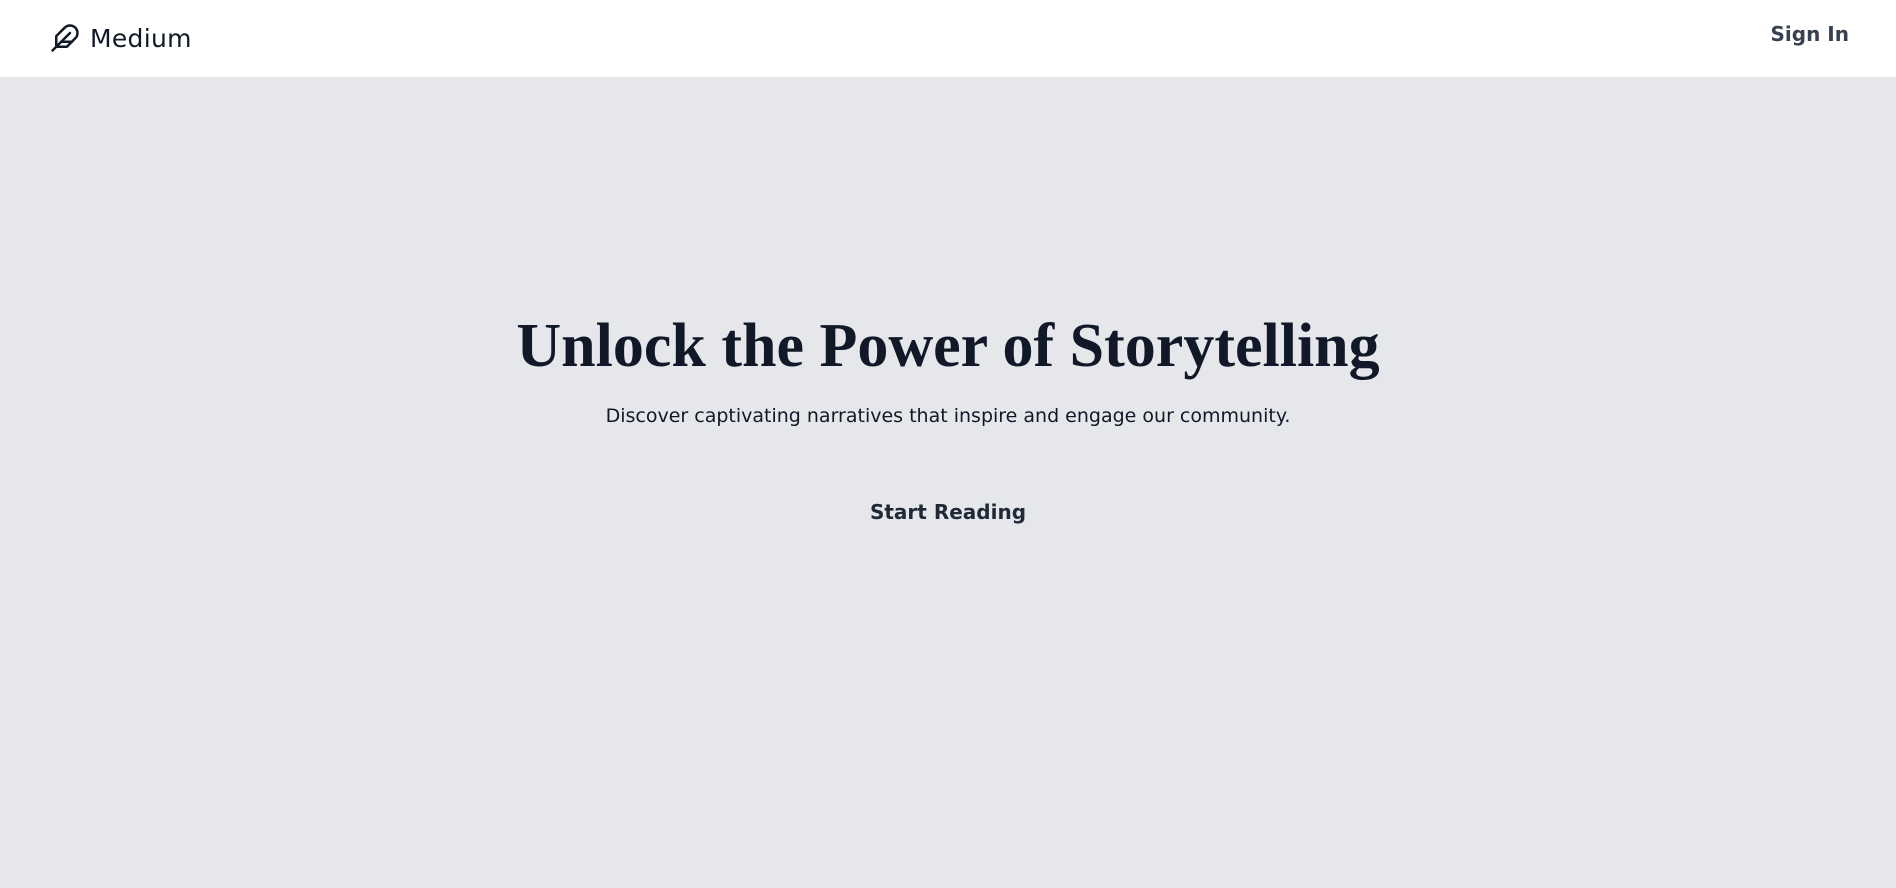  Describe the element at coordinates (948, 346) in the screenshot. I see `hero-title: Unlock the Power of Storytelling` at that location.